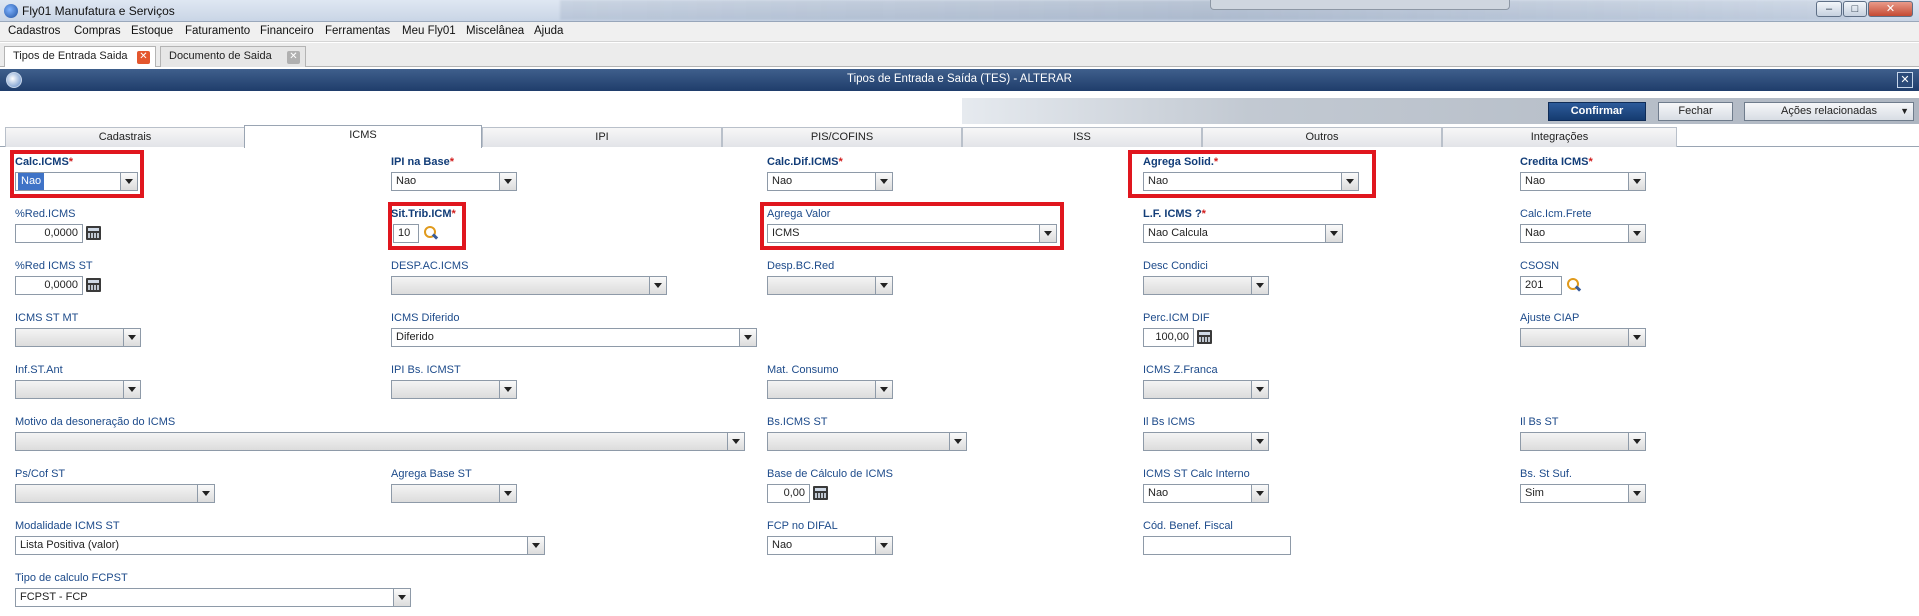 The height and width of the screenshot is (616, 1919). I want to click on tab-cadastrais: Cadastrais, so click(125, 137).